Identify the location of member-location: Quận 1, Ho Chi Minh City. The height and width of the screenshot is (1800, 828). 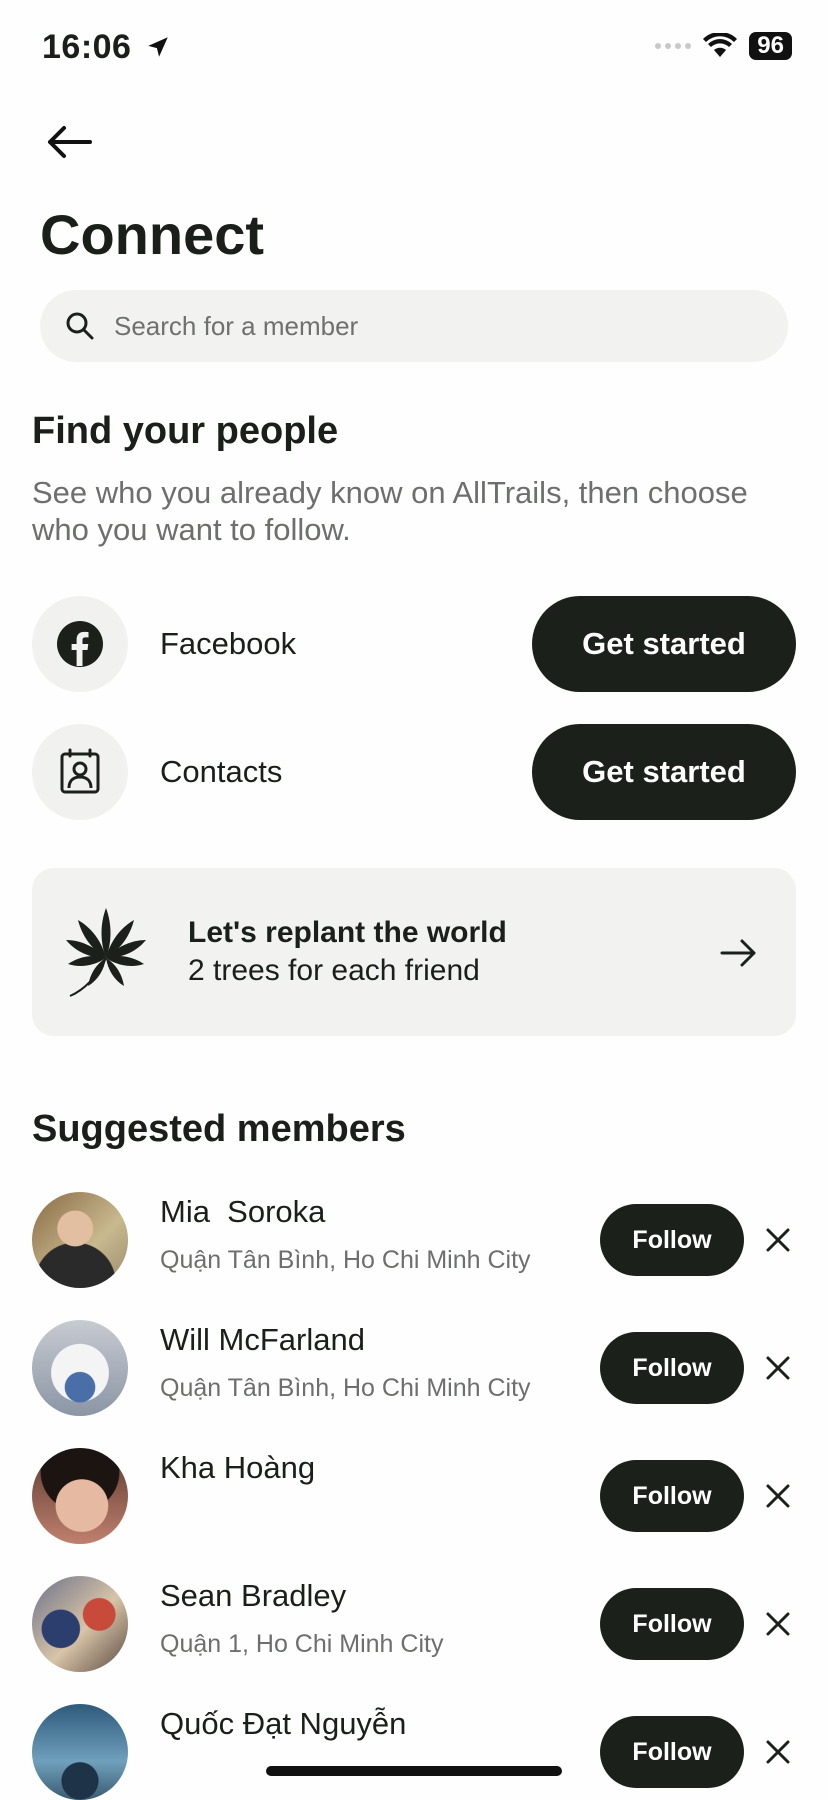
(302, 1644).